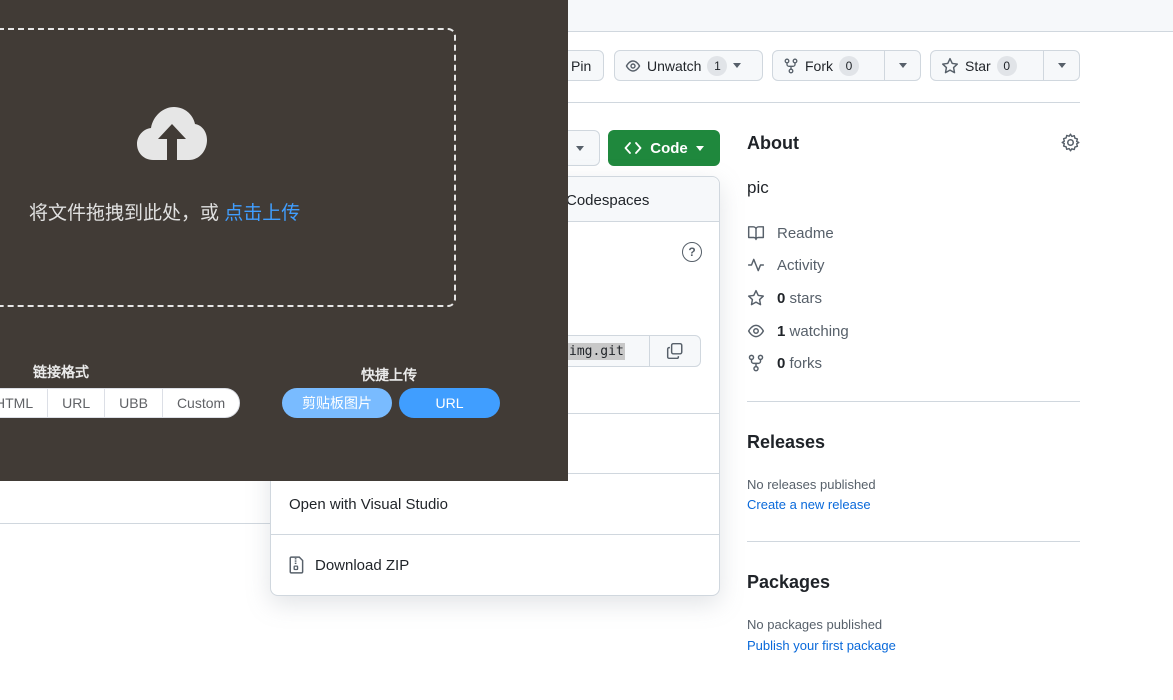  I want to click on readme-label: Readme, so click(805, 233).